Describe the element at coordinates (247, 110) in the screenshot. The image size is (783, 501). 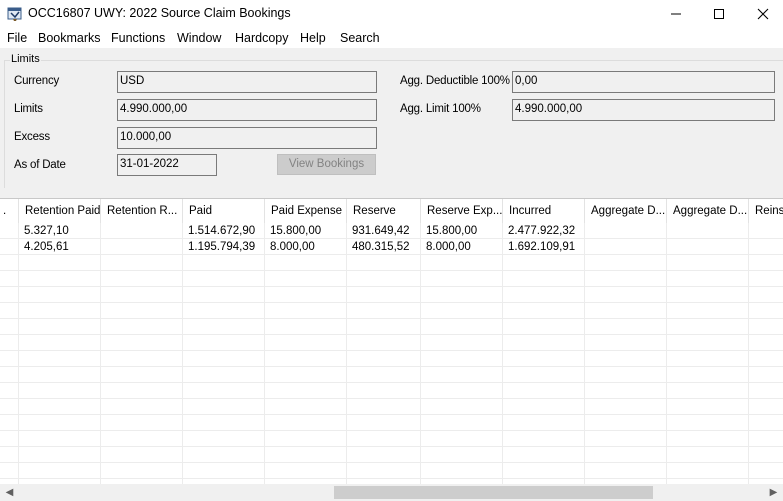
I see `limits-field: 4.990.000,00` at that location.